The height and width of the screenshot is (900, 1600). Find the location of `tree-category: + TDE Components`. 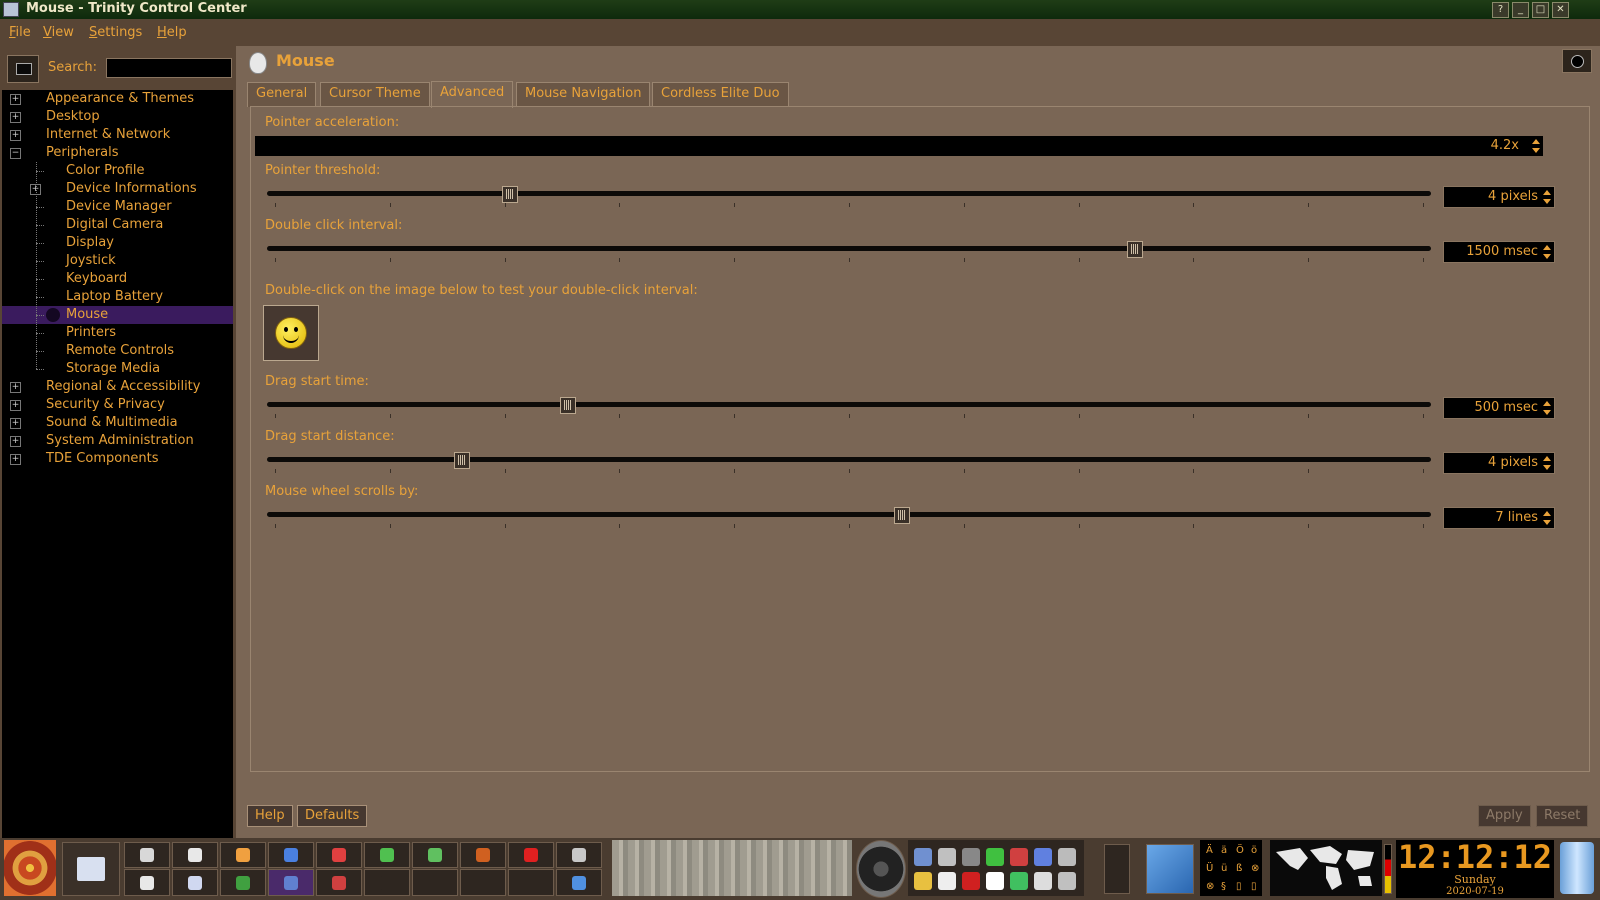

tree-category: + TDE Components is located at coordinates (117, 459).